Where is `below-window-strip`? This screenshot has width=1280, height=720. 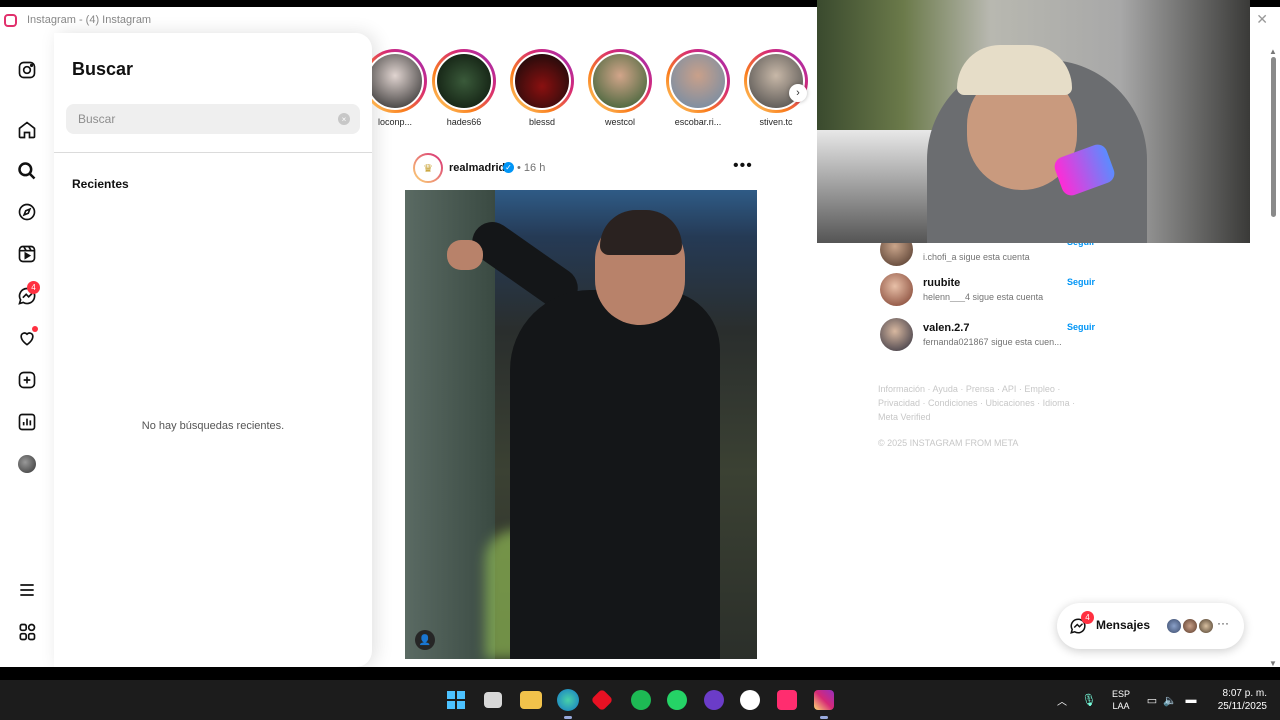 below-window-strip is located at coordinates (640, 673).